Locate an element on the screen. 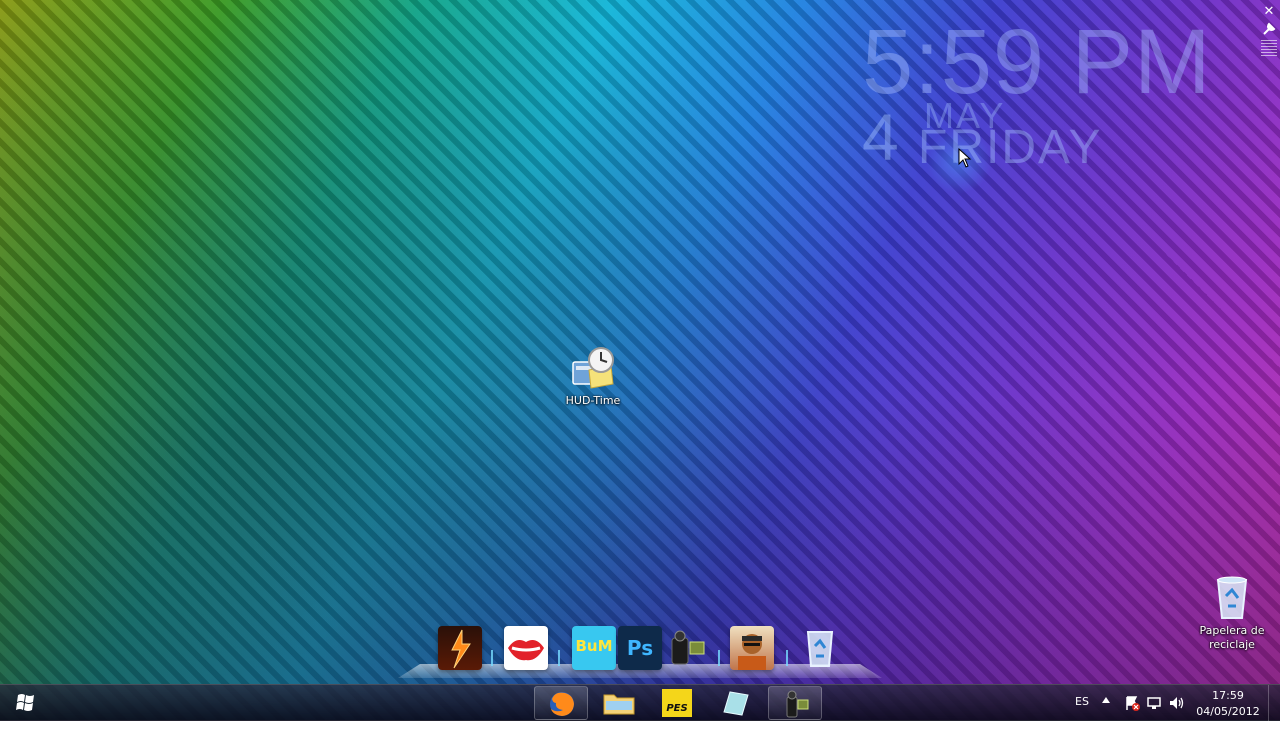 This screenshot has height=729, width=1280. taskbar-camcorder-button is located at coordinates (795, 703).